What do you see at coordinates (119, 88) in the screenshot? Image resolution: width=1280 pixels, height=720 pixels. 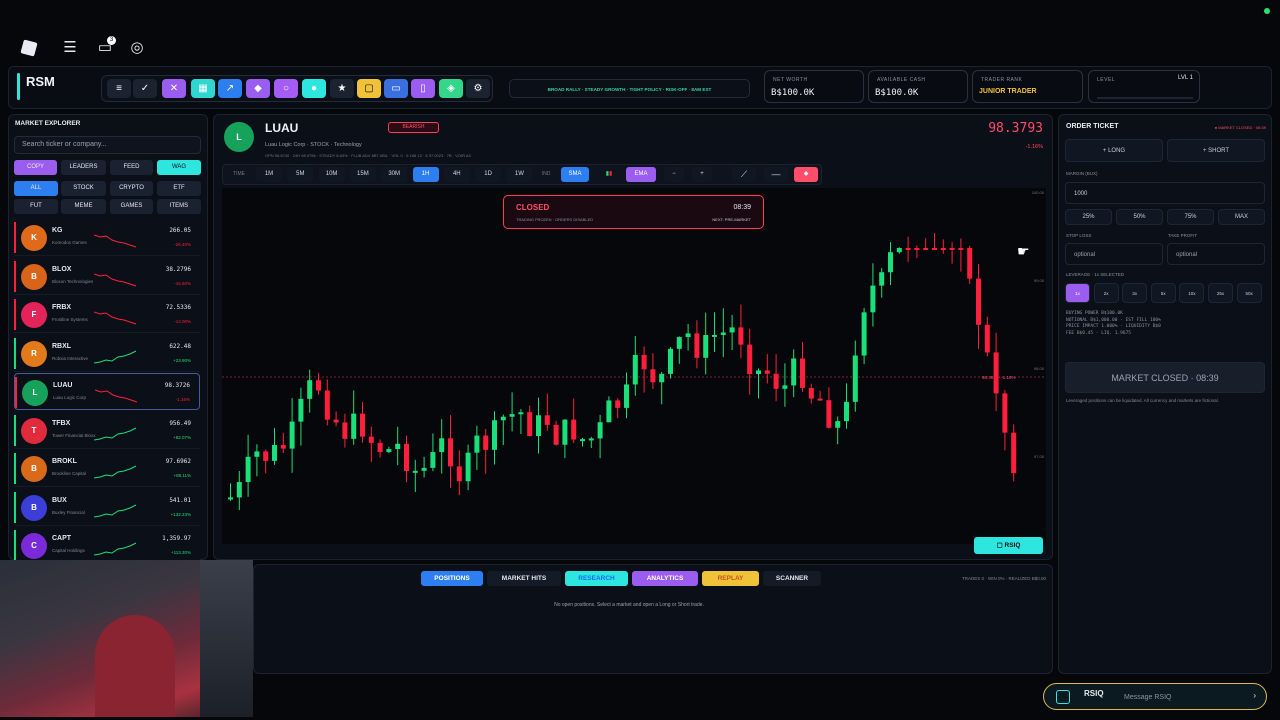 I see `list-tool-icon: ≡` at bounding box center [119, 88].